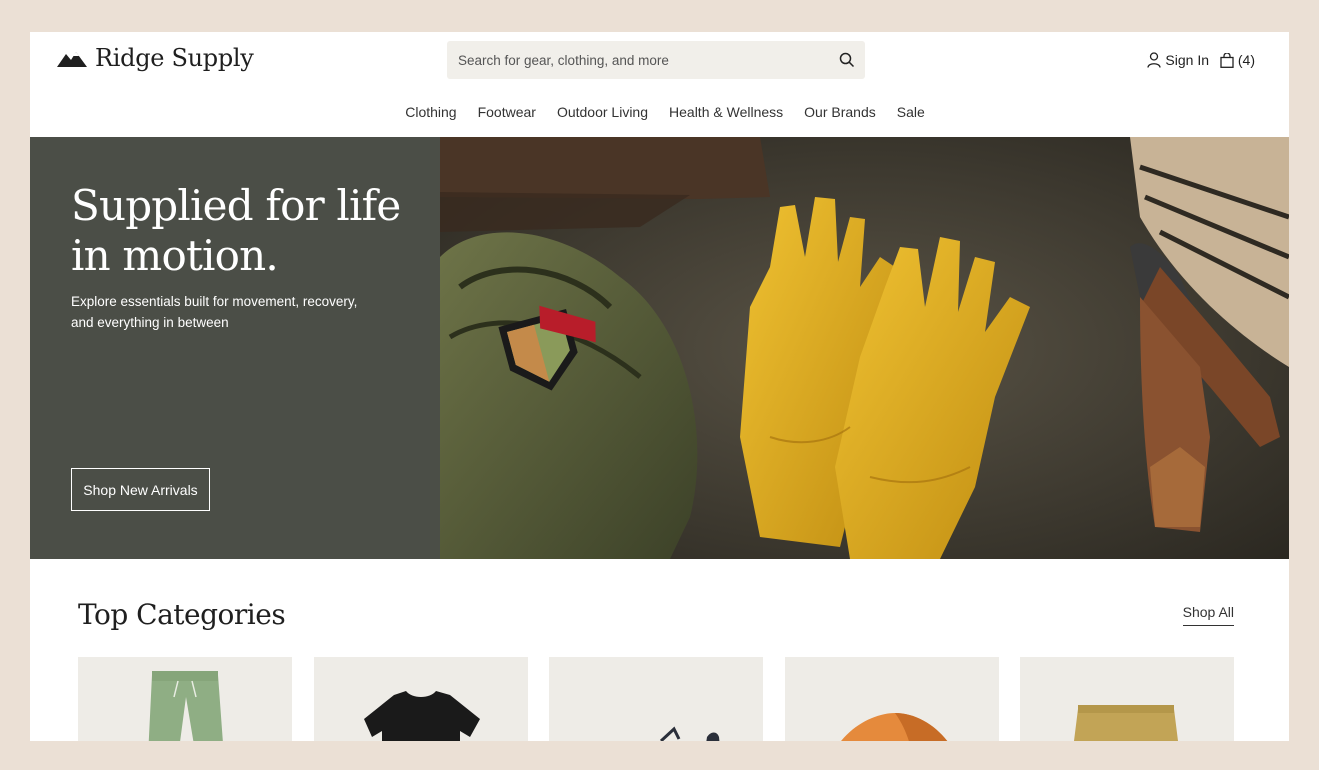  Describe the element at coordinates (1154, 60) in the screenshot. I see `user-icon` at that location.